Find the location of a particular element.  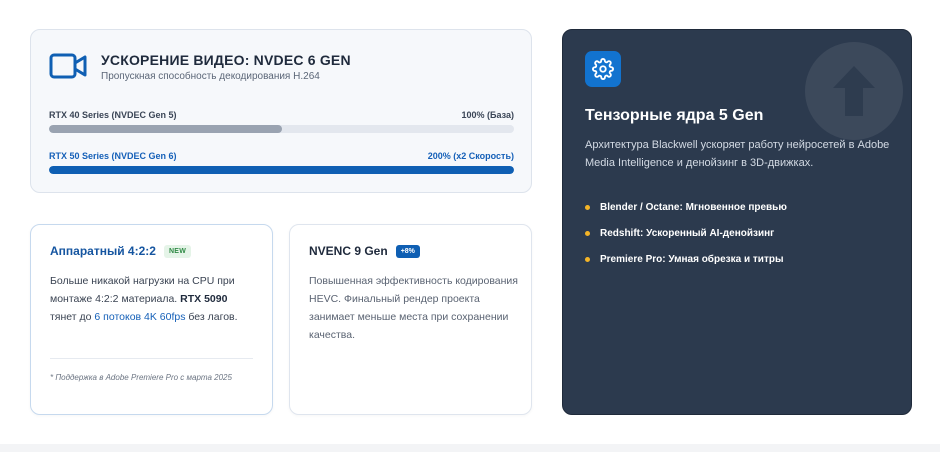

hardware-422-title: Аппаратный 4:2:2 is located at coordinates (103, 251).